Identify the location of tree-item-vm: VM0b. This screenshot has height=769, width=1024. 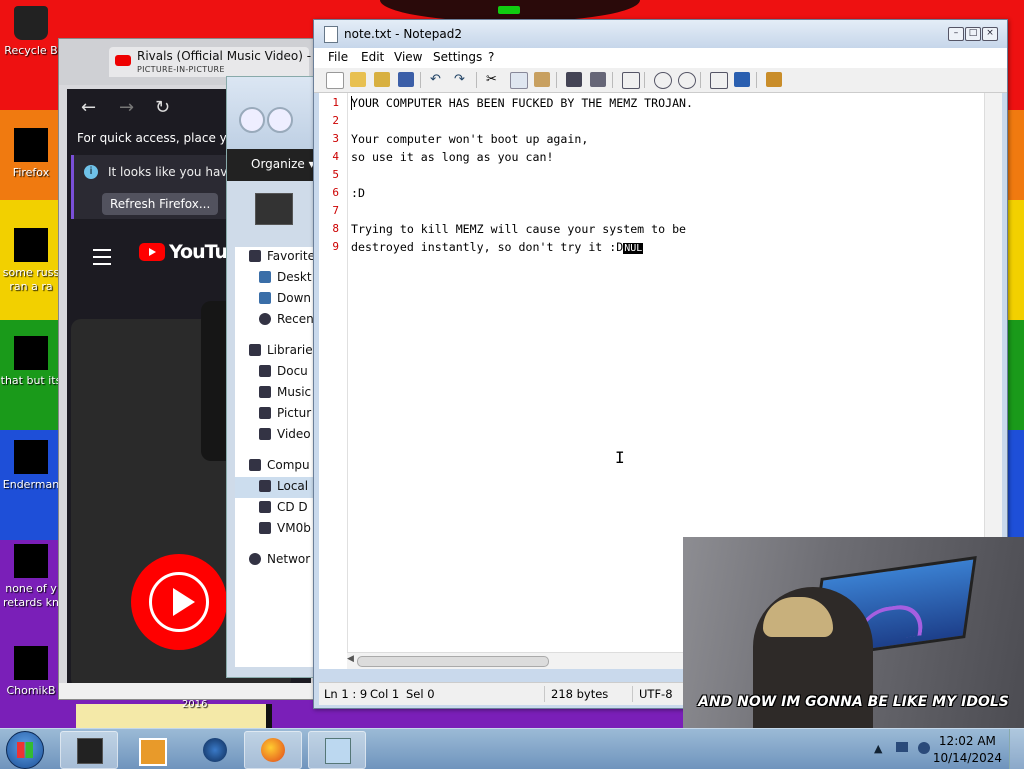
(280, 529).